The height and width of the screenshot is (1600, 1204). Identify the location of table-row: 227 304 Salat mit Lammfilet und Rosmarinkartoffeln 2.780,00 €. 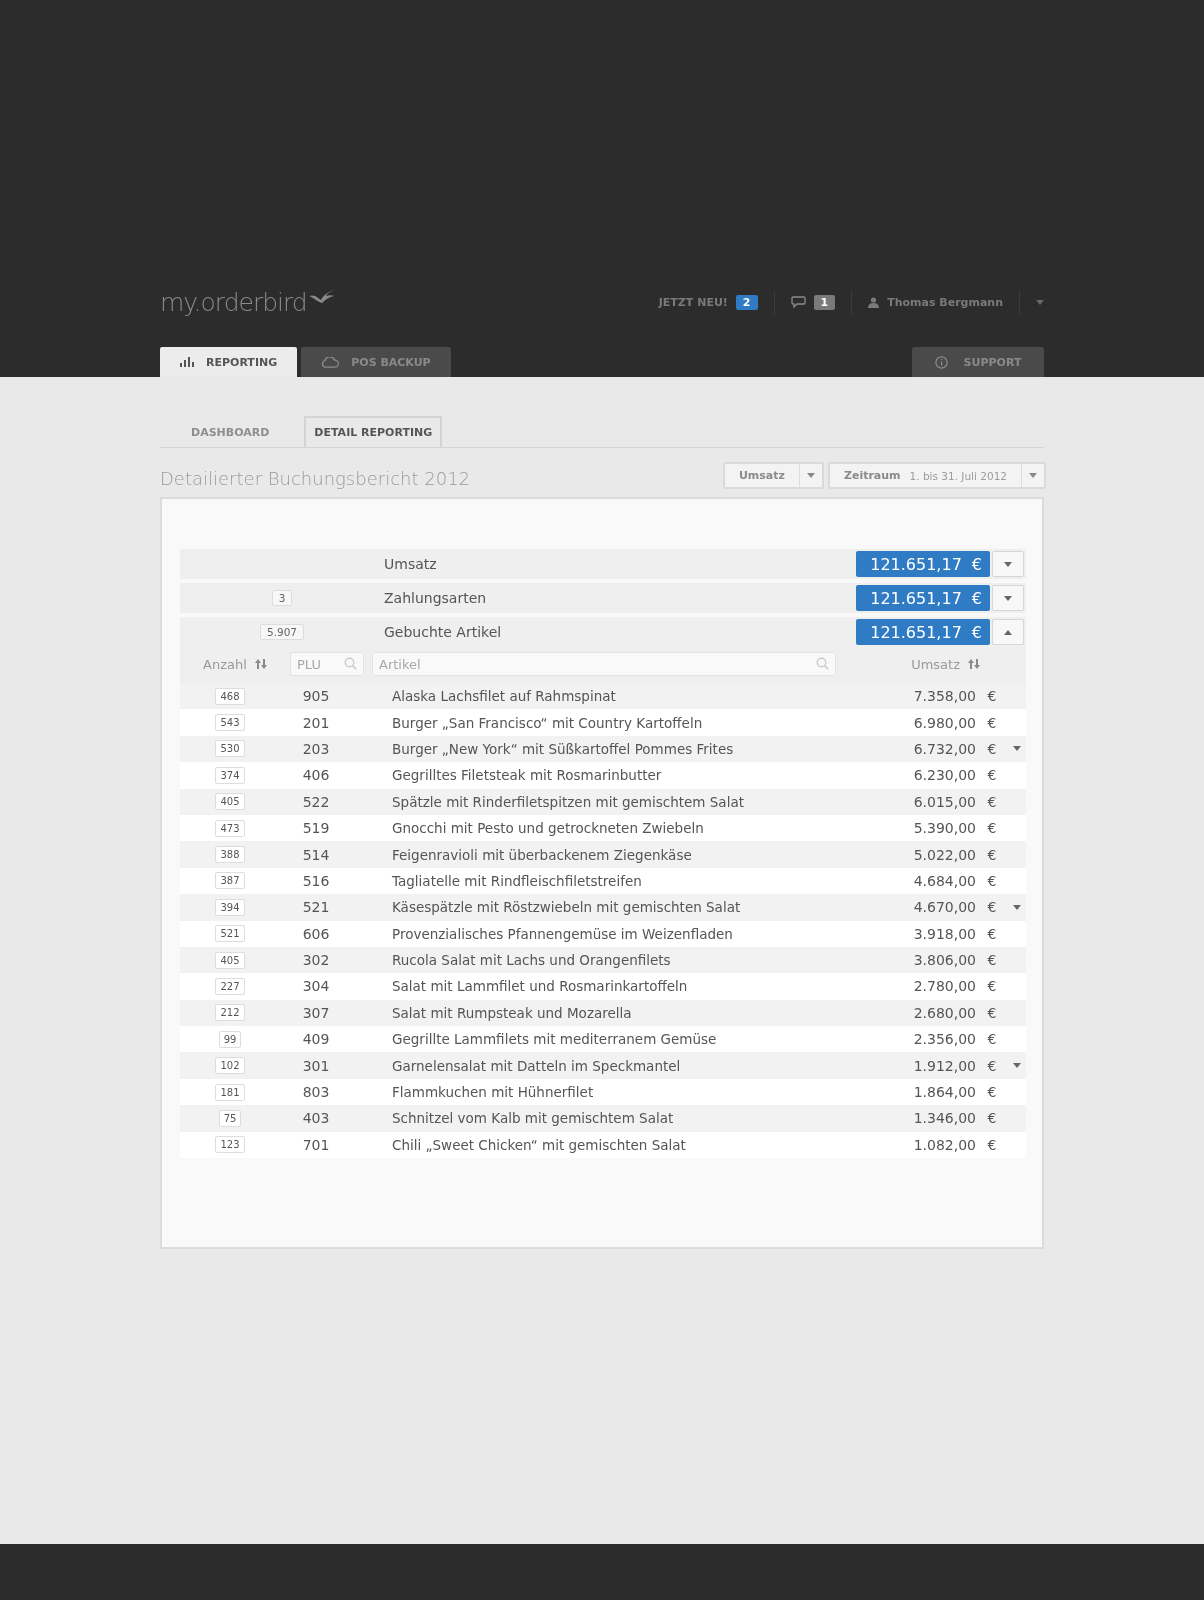
(603, 986).